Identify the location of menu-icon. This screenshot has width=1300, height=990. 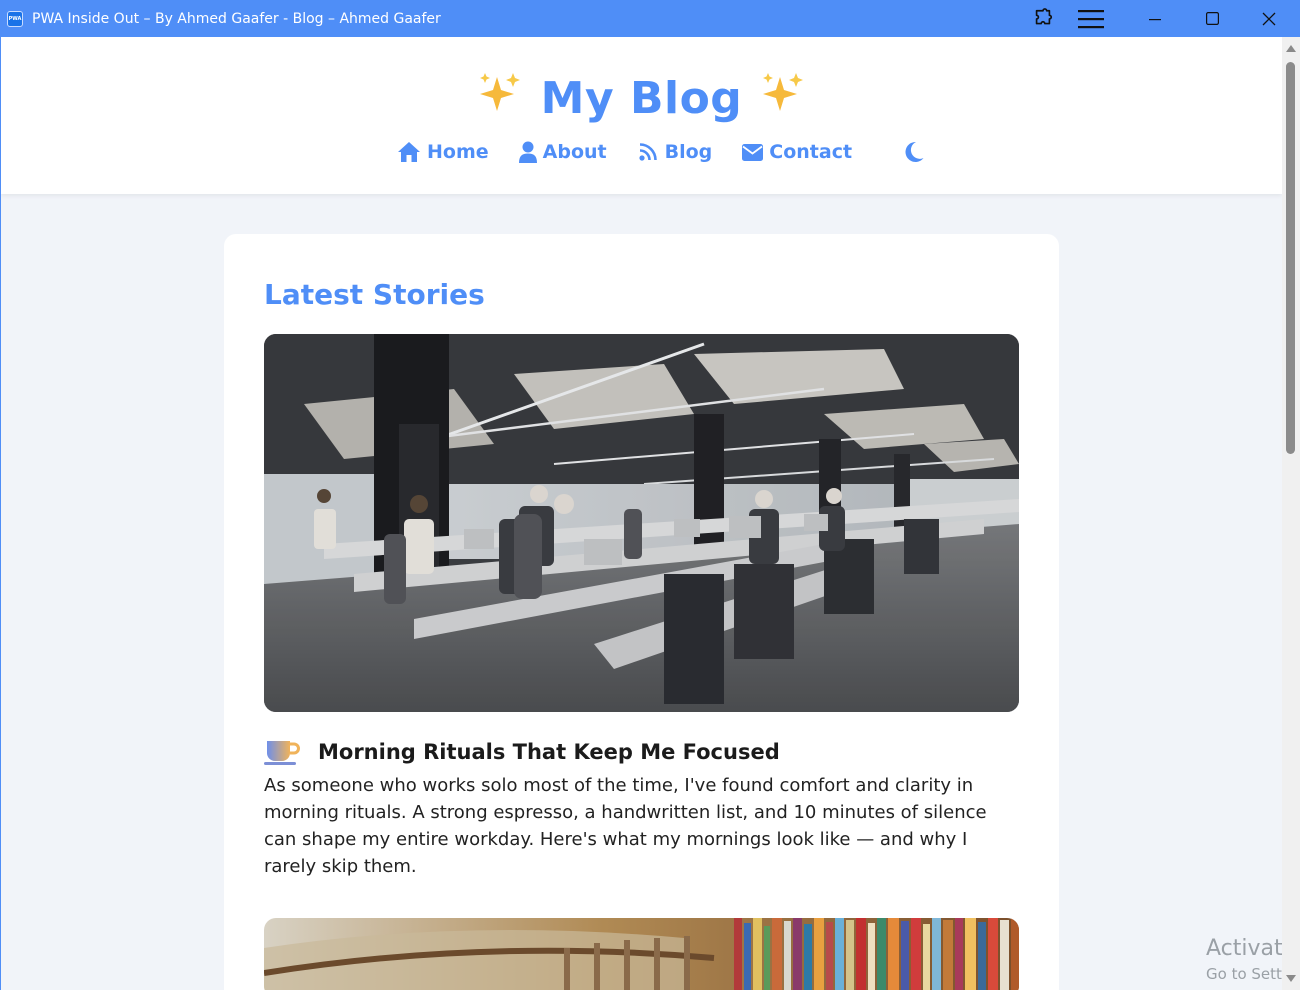
(1091, 18).